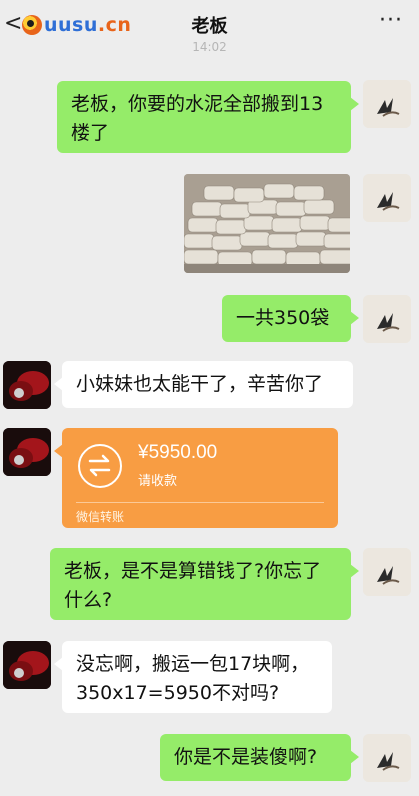 This screenshot has height=796, width=419. Describe the element at coordinates (290, 318) in the screenshot. I see `message-bubble: 一共350袋` at that location.